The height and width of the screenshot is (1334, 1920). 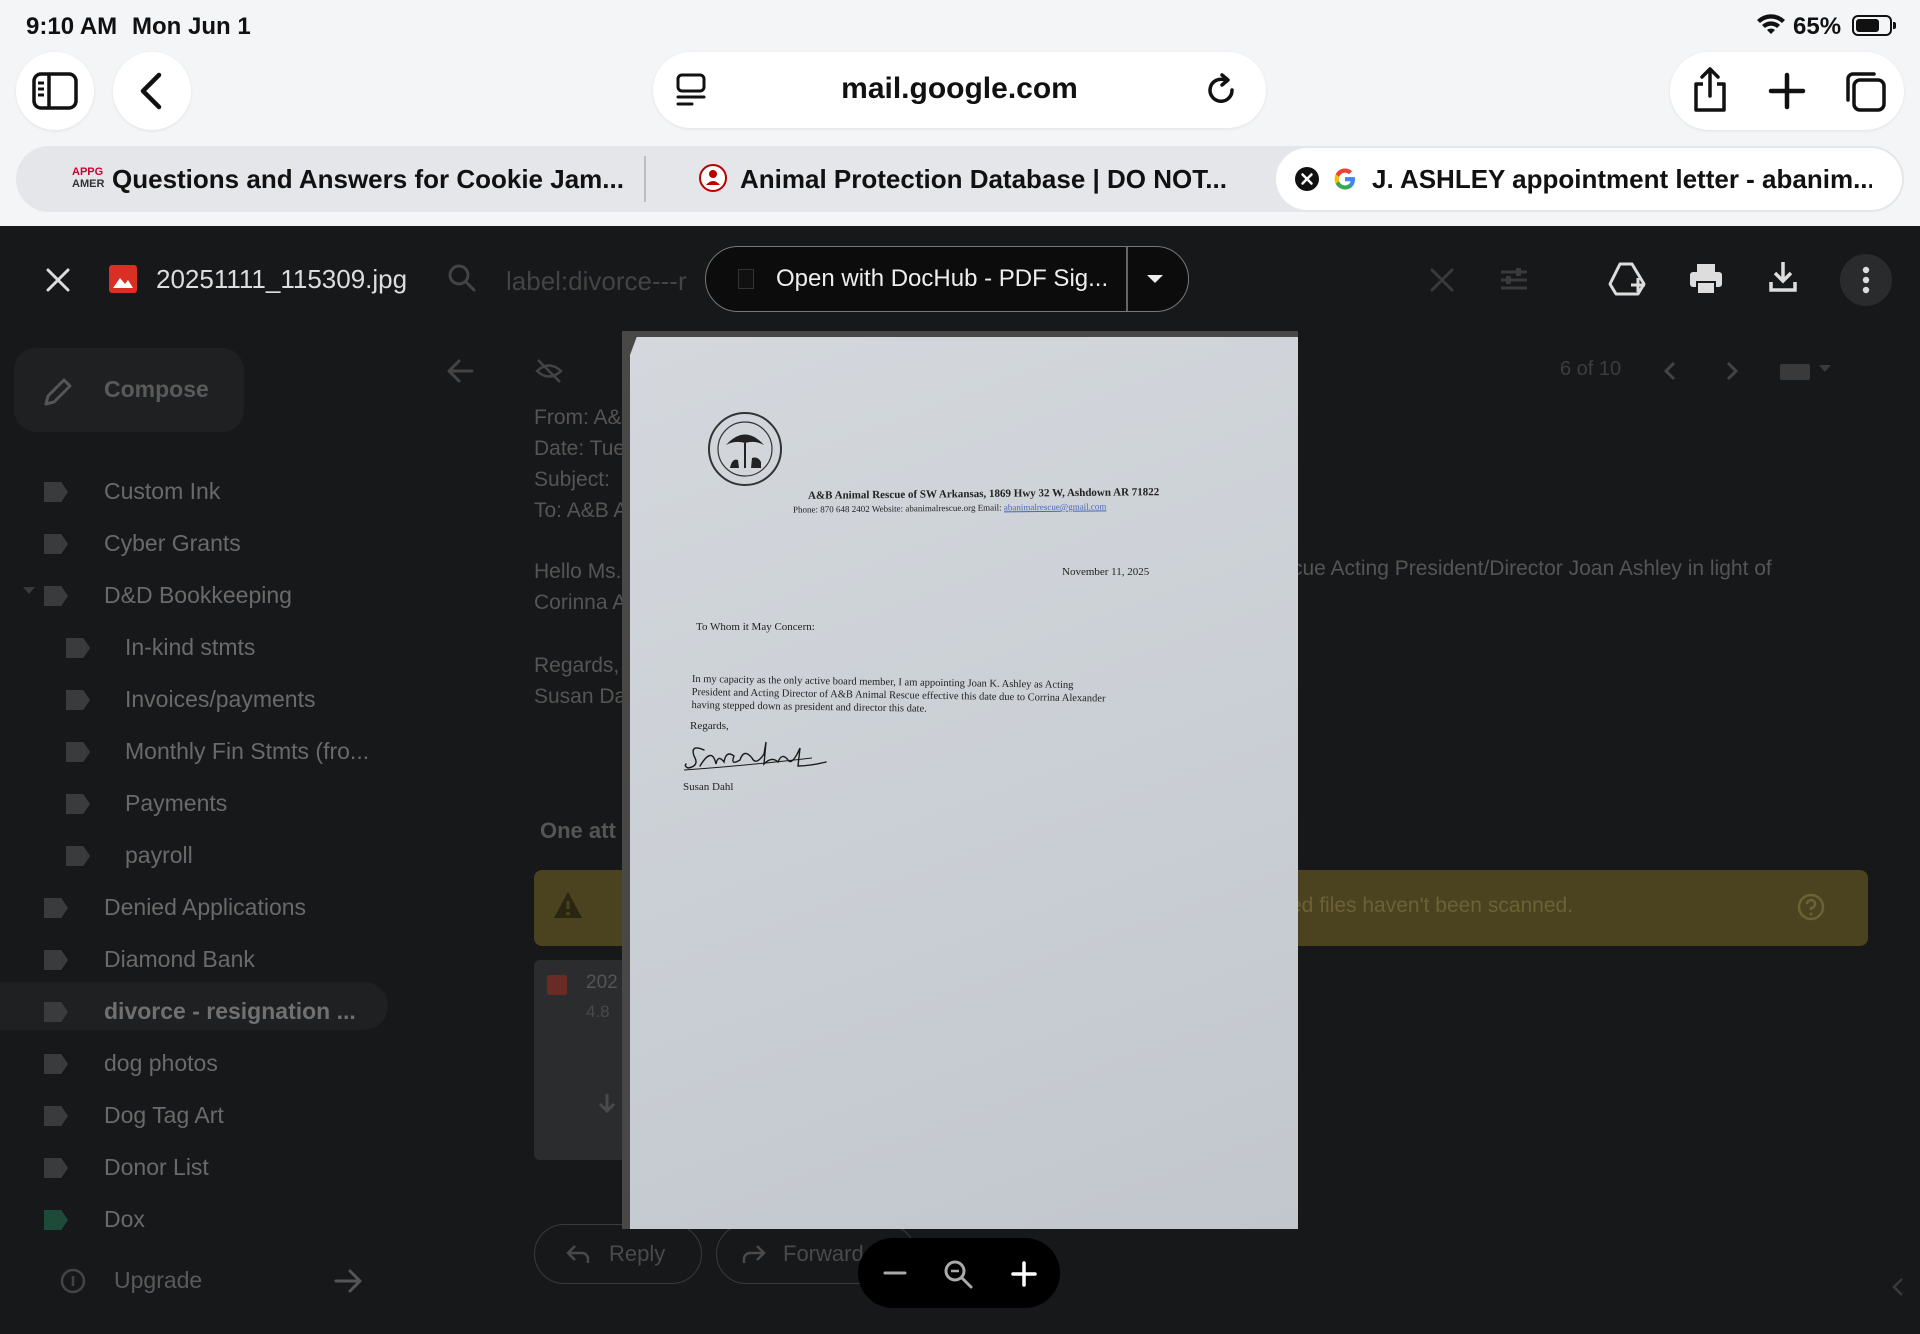 I want to click on email-to: To: A&B A, so click(x=581, y=510).